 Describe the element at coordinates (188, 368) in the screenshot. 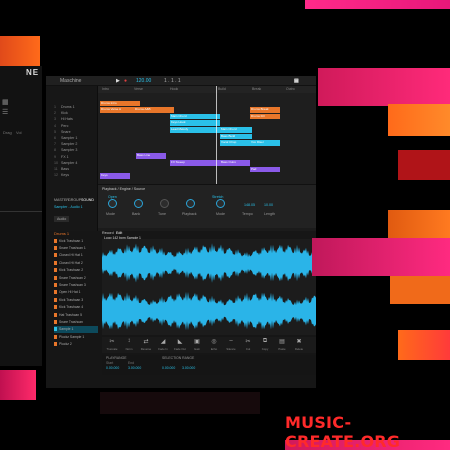

I see `selection-end-value: 3.00.000` at that location.